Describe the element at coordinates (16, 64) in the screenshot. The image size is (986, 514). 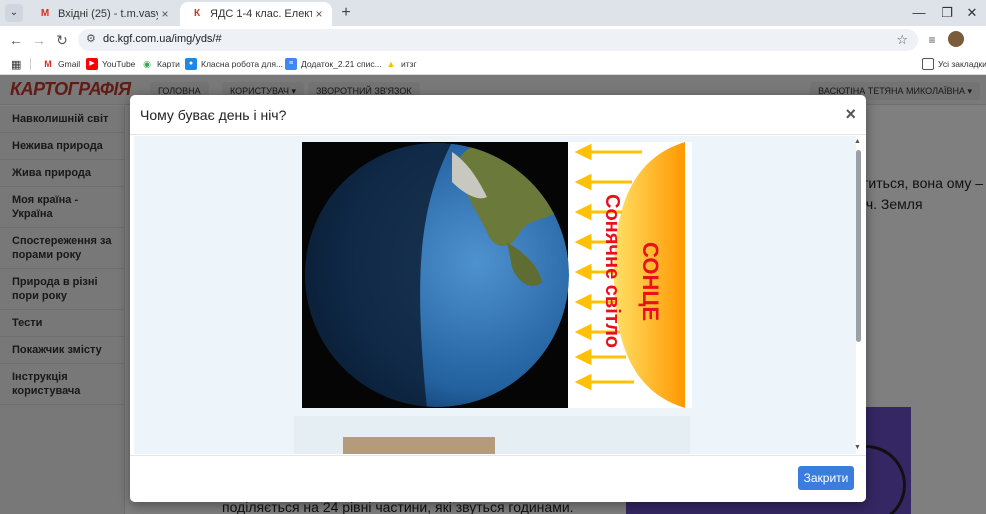
I see `apps-grid-icon: ▦` at that location.